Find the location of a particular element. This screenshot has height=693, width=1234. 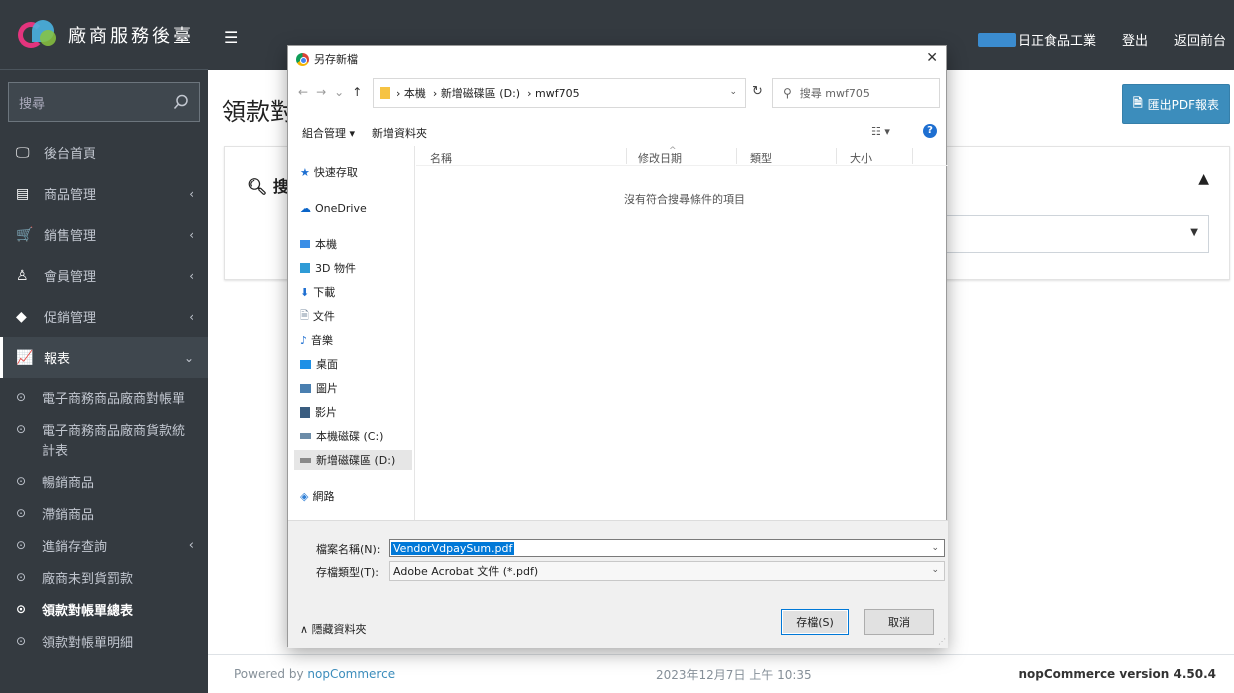

new-folder-button: 新增資料夾 is located at coordinates (399, 133).